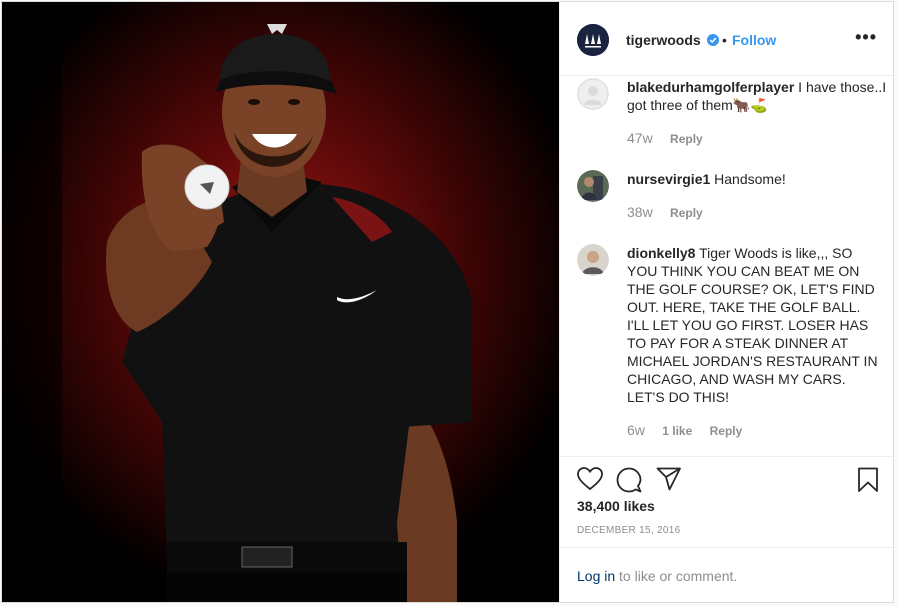 The height and width of the screenshot is (606, 898). Describe the element at coordinates (616, 506) in the screenshot. I see `likes-count: 38,400 likes` at that location.